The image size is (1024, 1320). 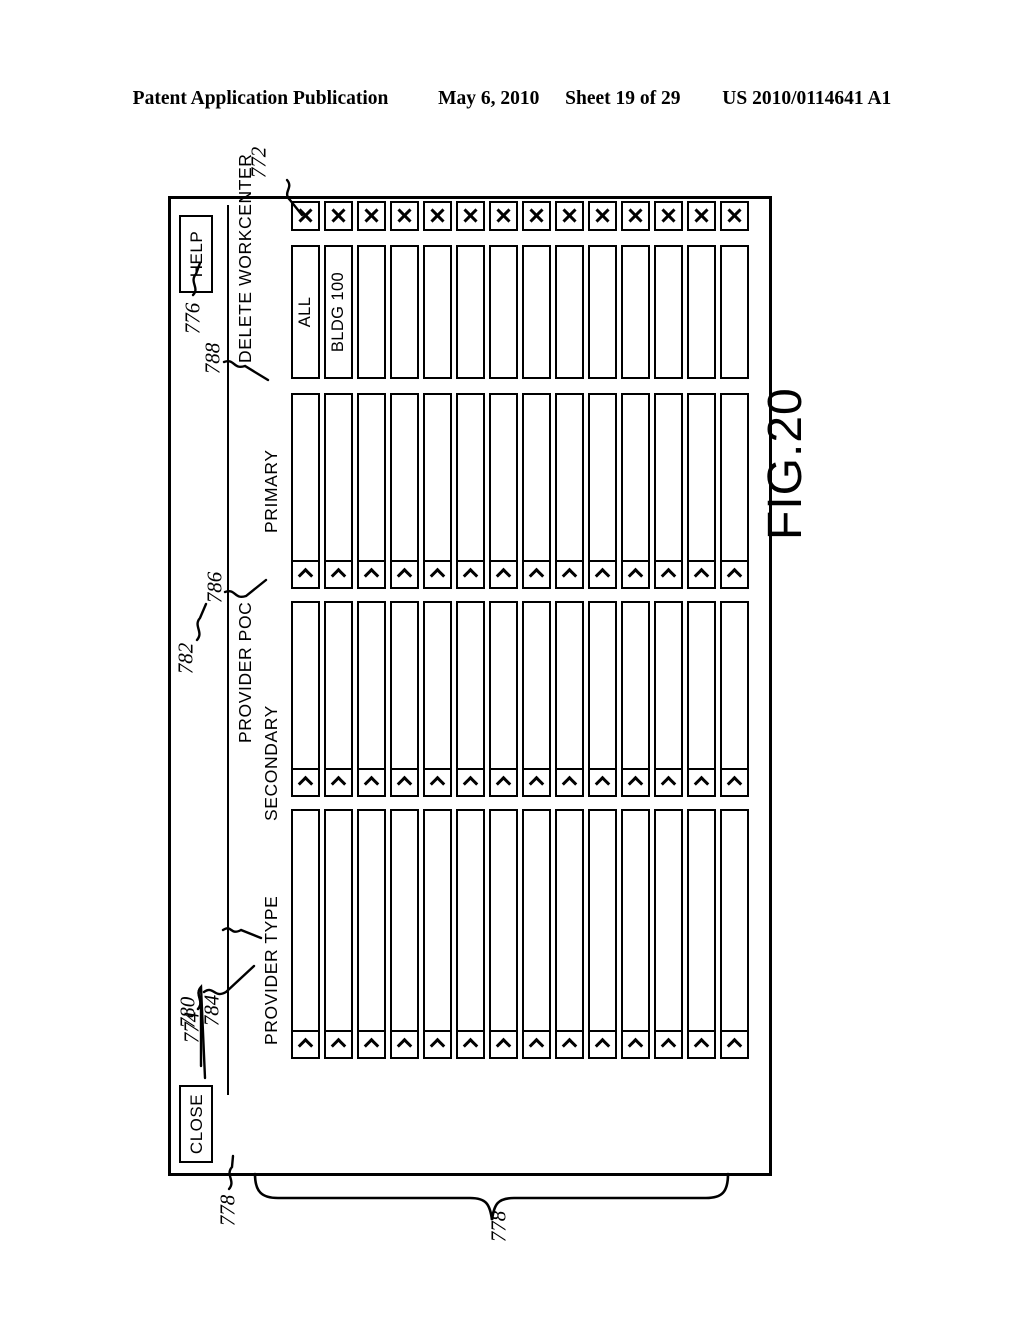 I want to click on row-group-brace, so click(x=491, y=1196).